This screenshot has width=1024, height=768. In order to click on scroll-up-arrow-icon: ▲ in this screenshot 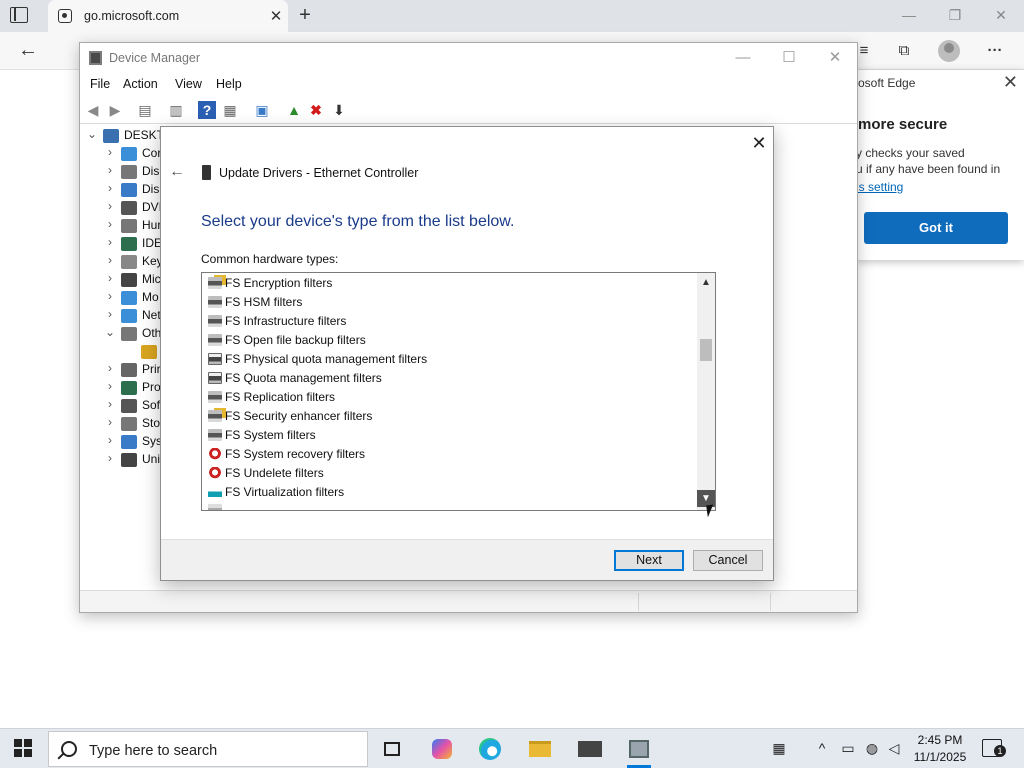, I will do `click(706, 282)`.